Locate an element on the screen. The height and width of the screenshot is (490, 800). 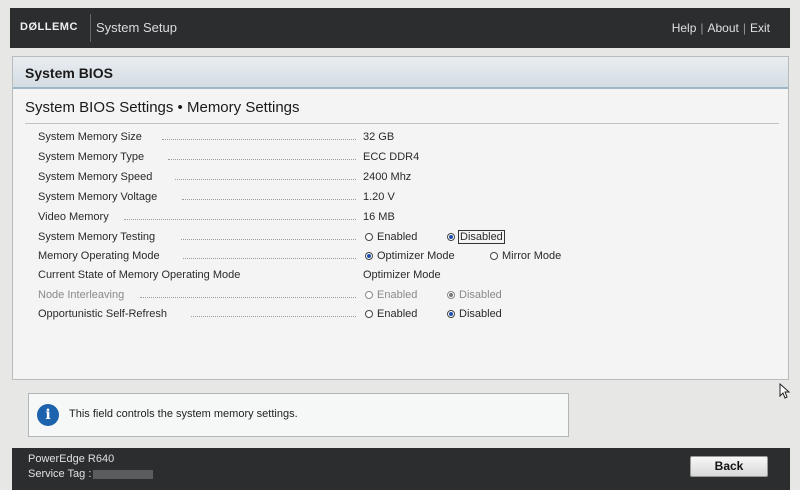
setting-value: 32 GB is located at coordinates (379, 137).